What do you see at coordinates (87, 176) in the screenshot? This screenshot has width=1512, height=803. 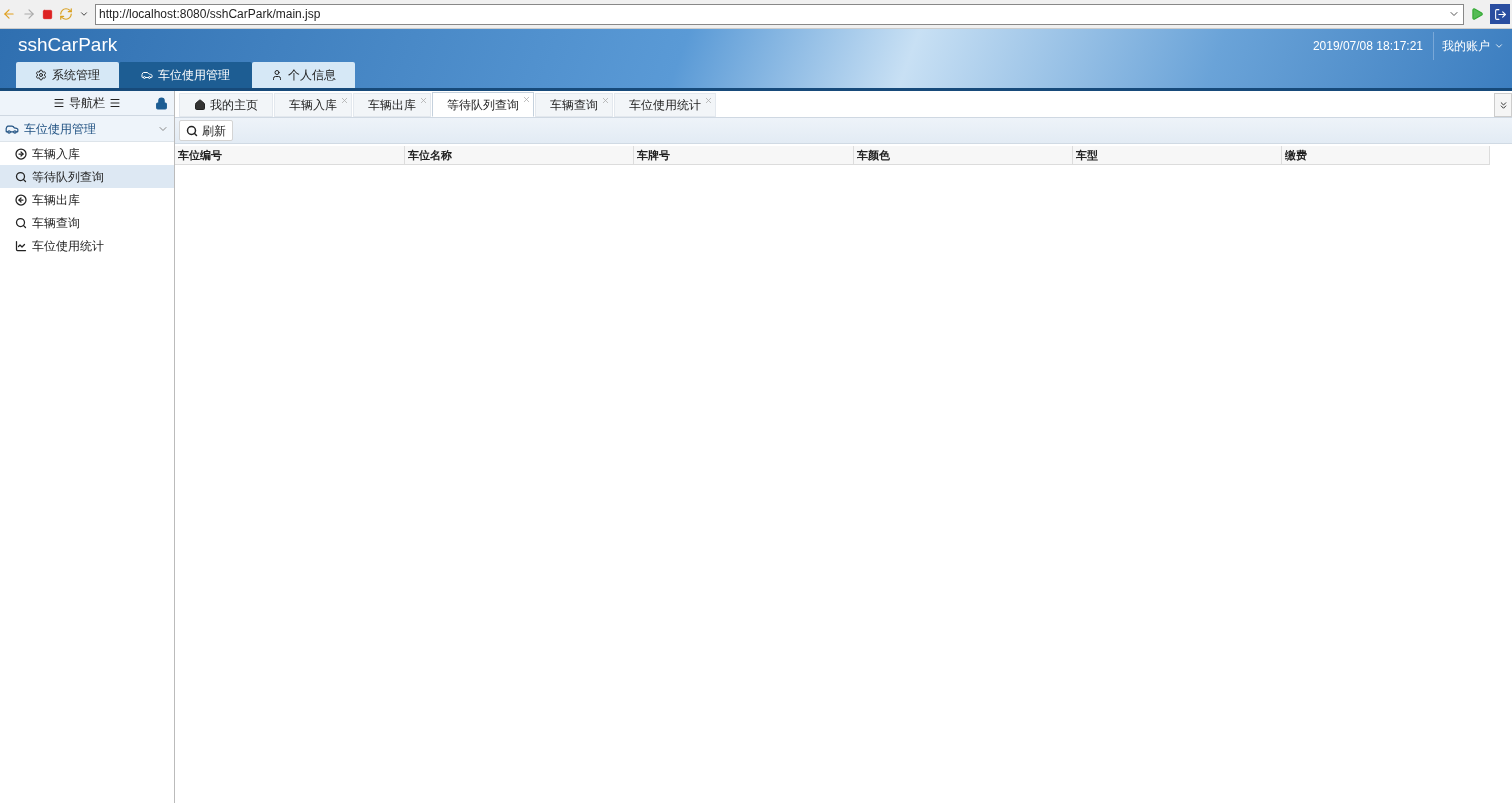 I see `sidebar-item: 等待队列查询` at bounding box center [87, 176].